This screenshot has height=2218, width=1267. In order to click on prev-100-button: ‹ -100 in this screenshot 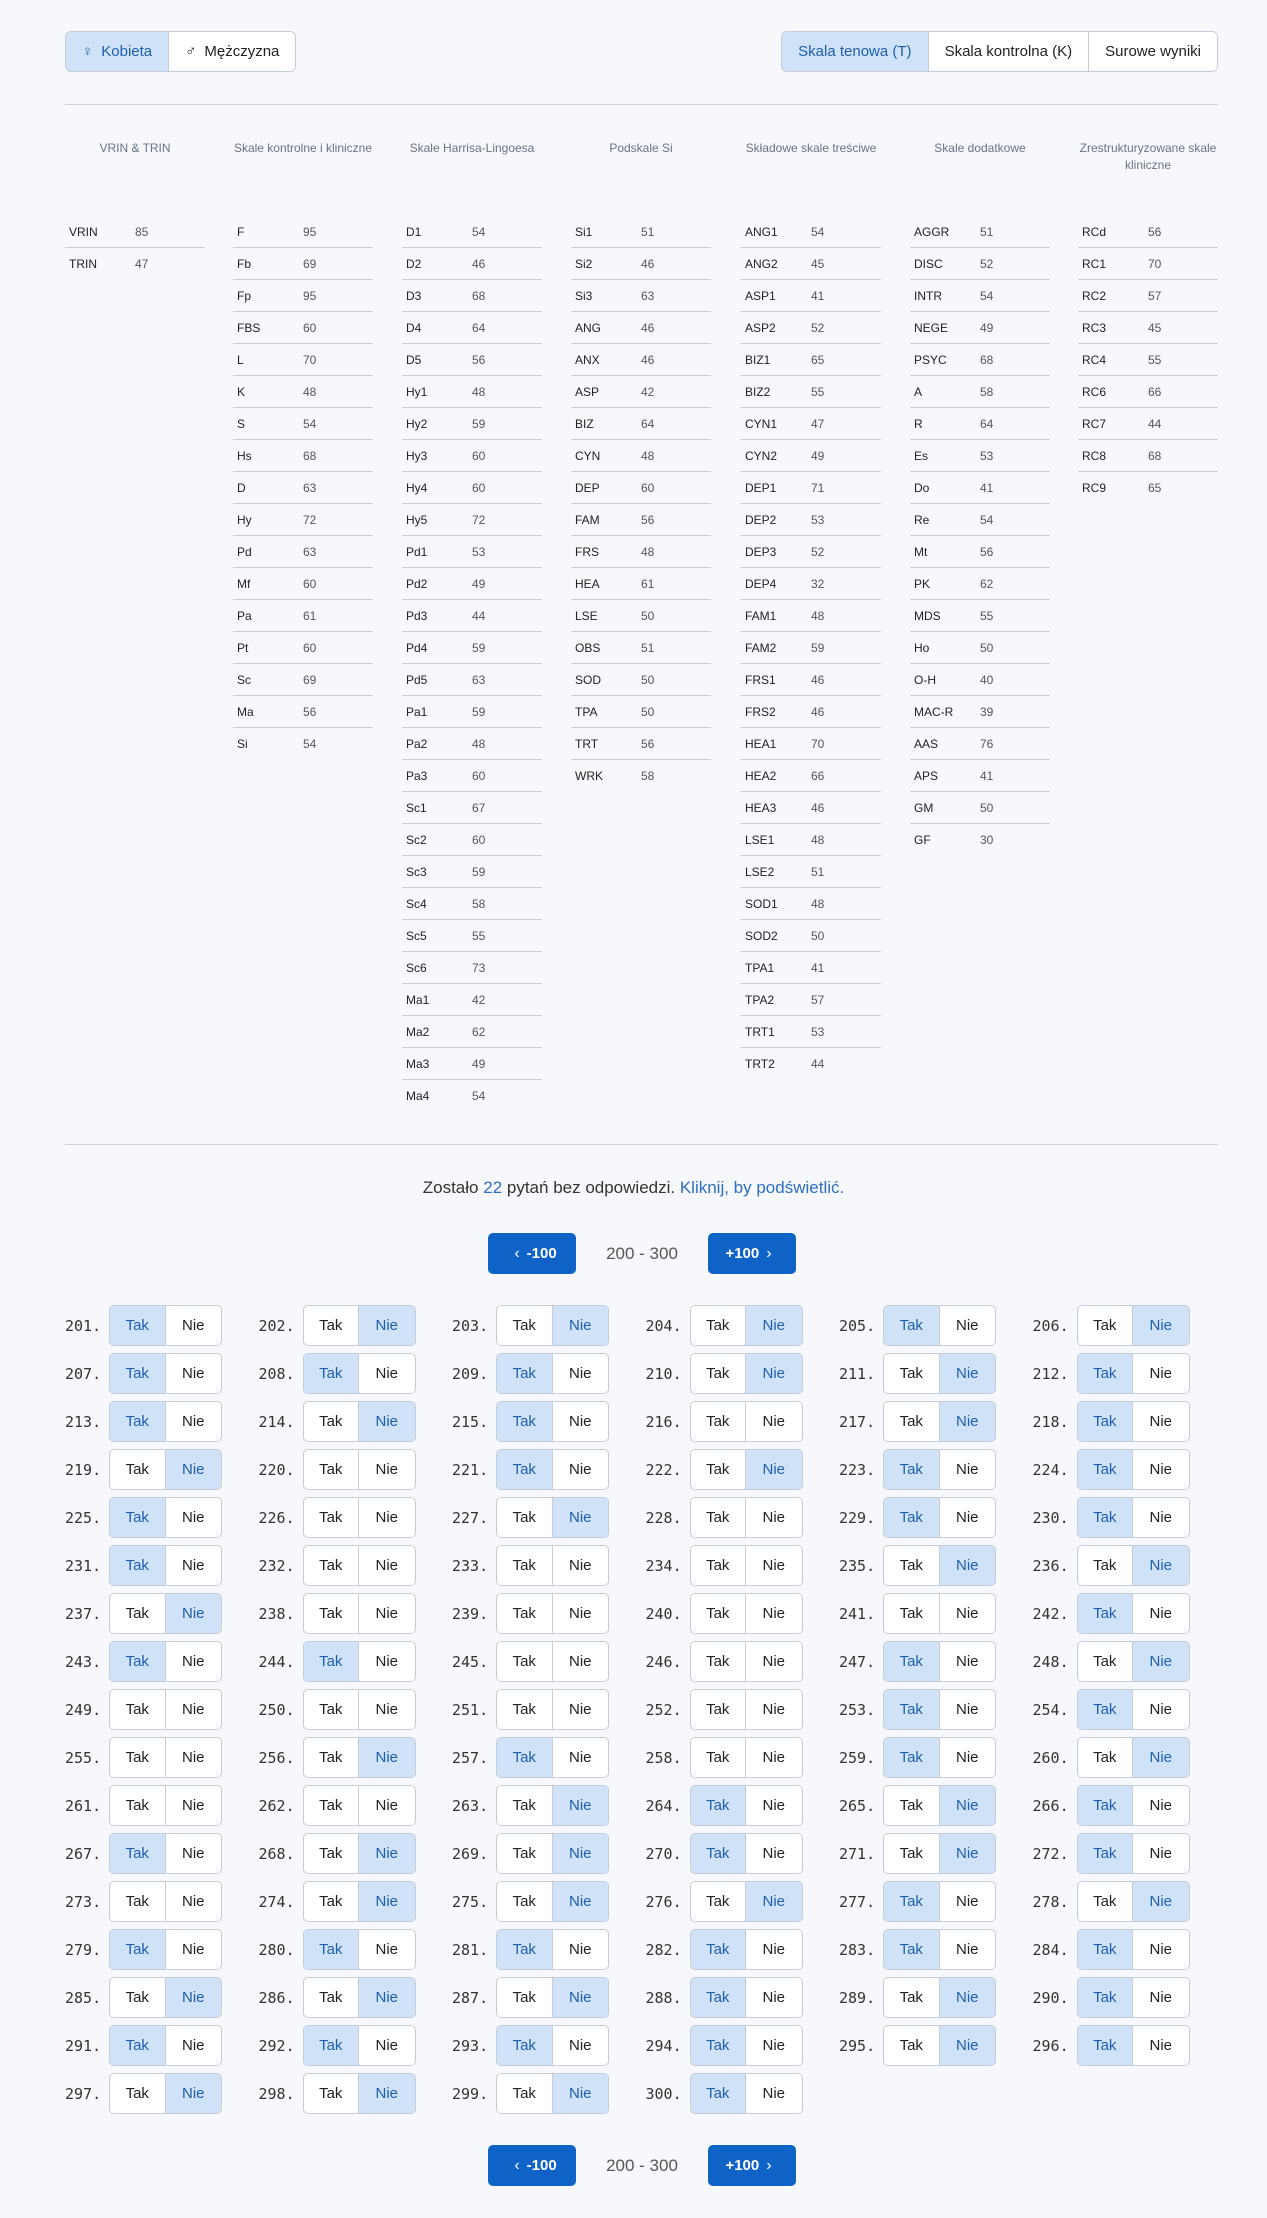, I will do `click(532, 1253)`.